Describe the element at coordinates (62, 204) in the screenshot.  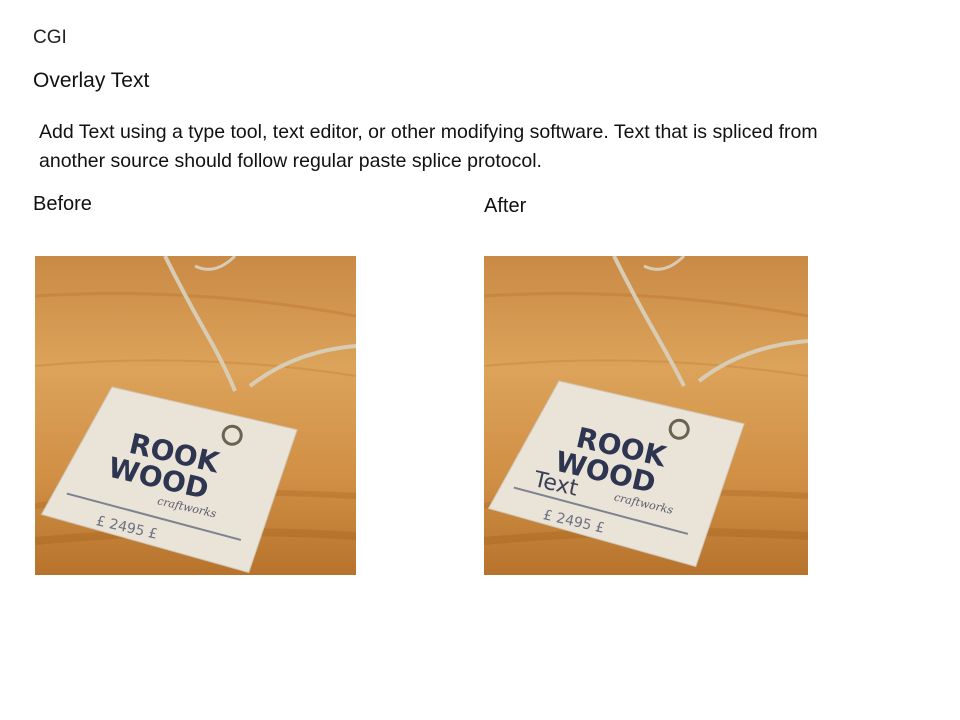
I see `before-label: Before` at that location.